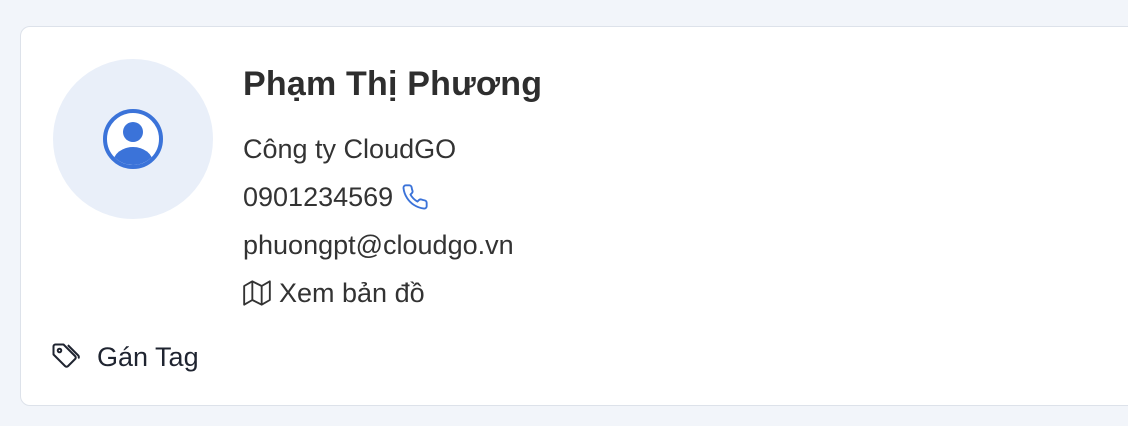 The height and width of the screenshot is (426, 1128). Describe the element at coordinates (318, 197) in the screenshot. I see `phone-number: 0901234569` at that location.